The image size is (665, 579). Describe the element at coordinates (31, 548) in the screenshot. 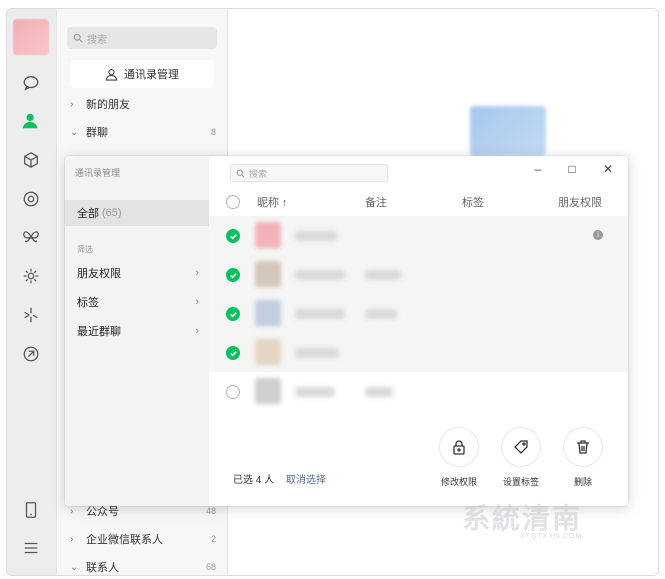

I see `menu-icon` at that location.